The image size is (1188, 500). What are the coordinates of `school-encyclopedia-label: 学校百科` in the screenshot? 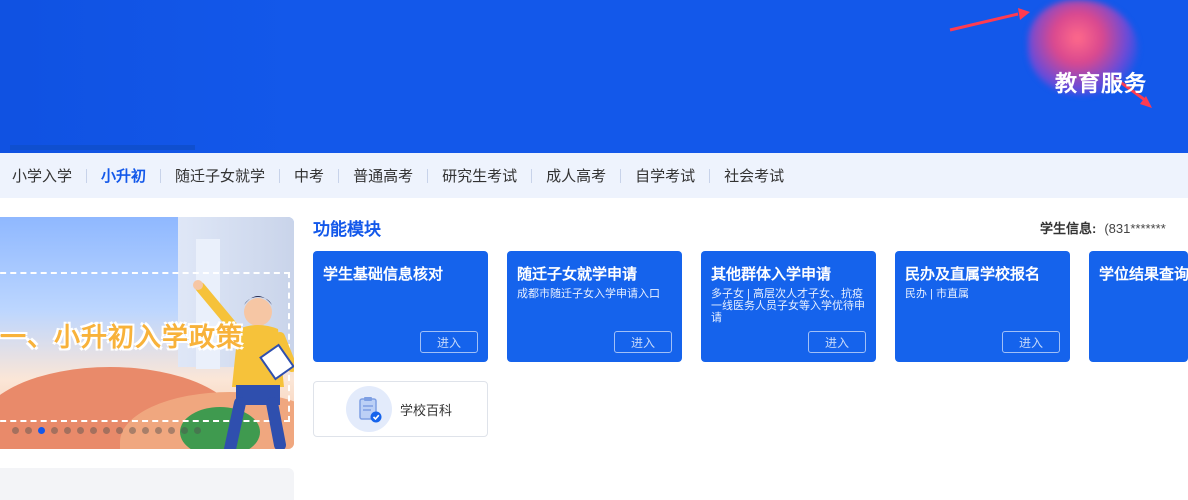 It's located at (426, 410).